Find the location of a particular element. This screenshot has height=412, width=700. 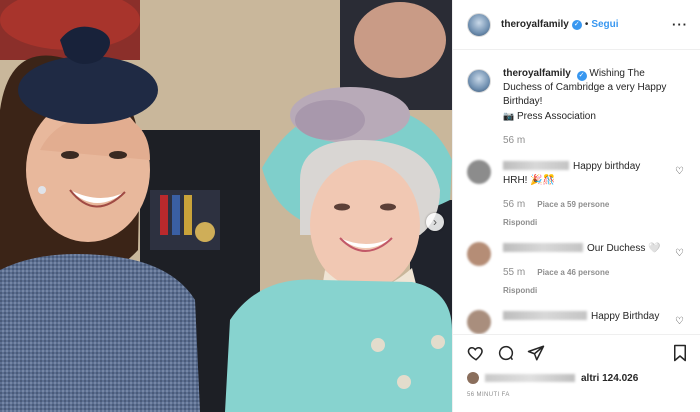

caption-credit: Press Association is located at coordinates (556, 116).